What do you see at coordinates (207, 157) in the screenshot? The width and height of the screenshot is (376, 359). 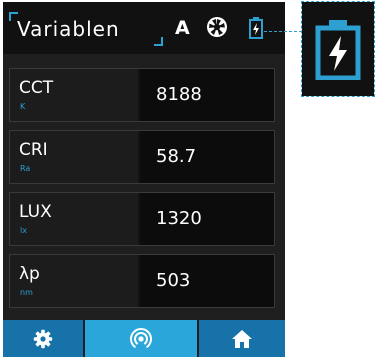 I see `measurement-value-cell: 58.7` at bounding box center [207, 157].